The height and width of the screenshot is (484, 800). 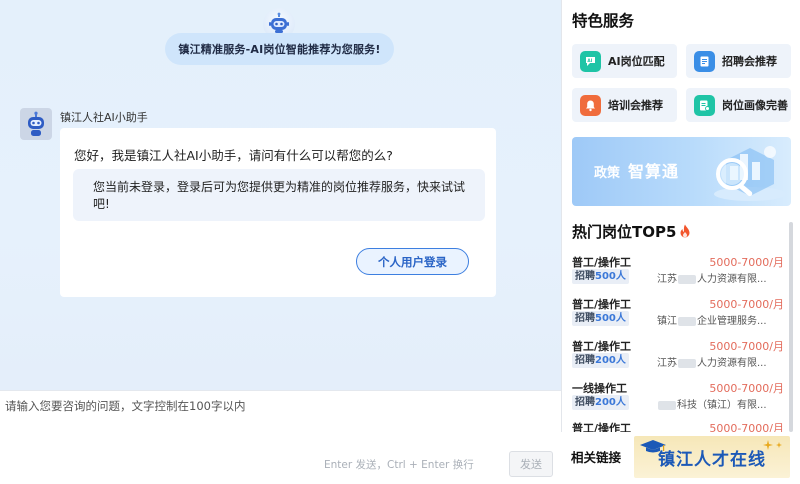 What do you see at coordinates (531, 464) in the screenshot?
I see `send-button: 发送` at bounding box center [531, 464].